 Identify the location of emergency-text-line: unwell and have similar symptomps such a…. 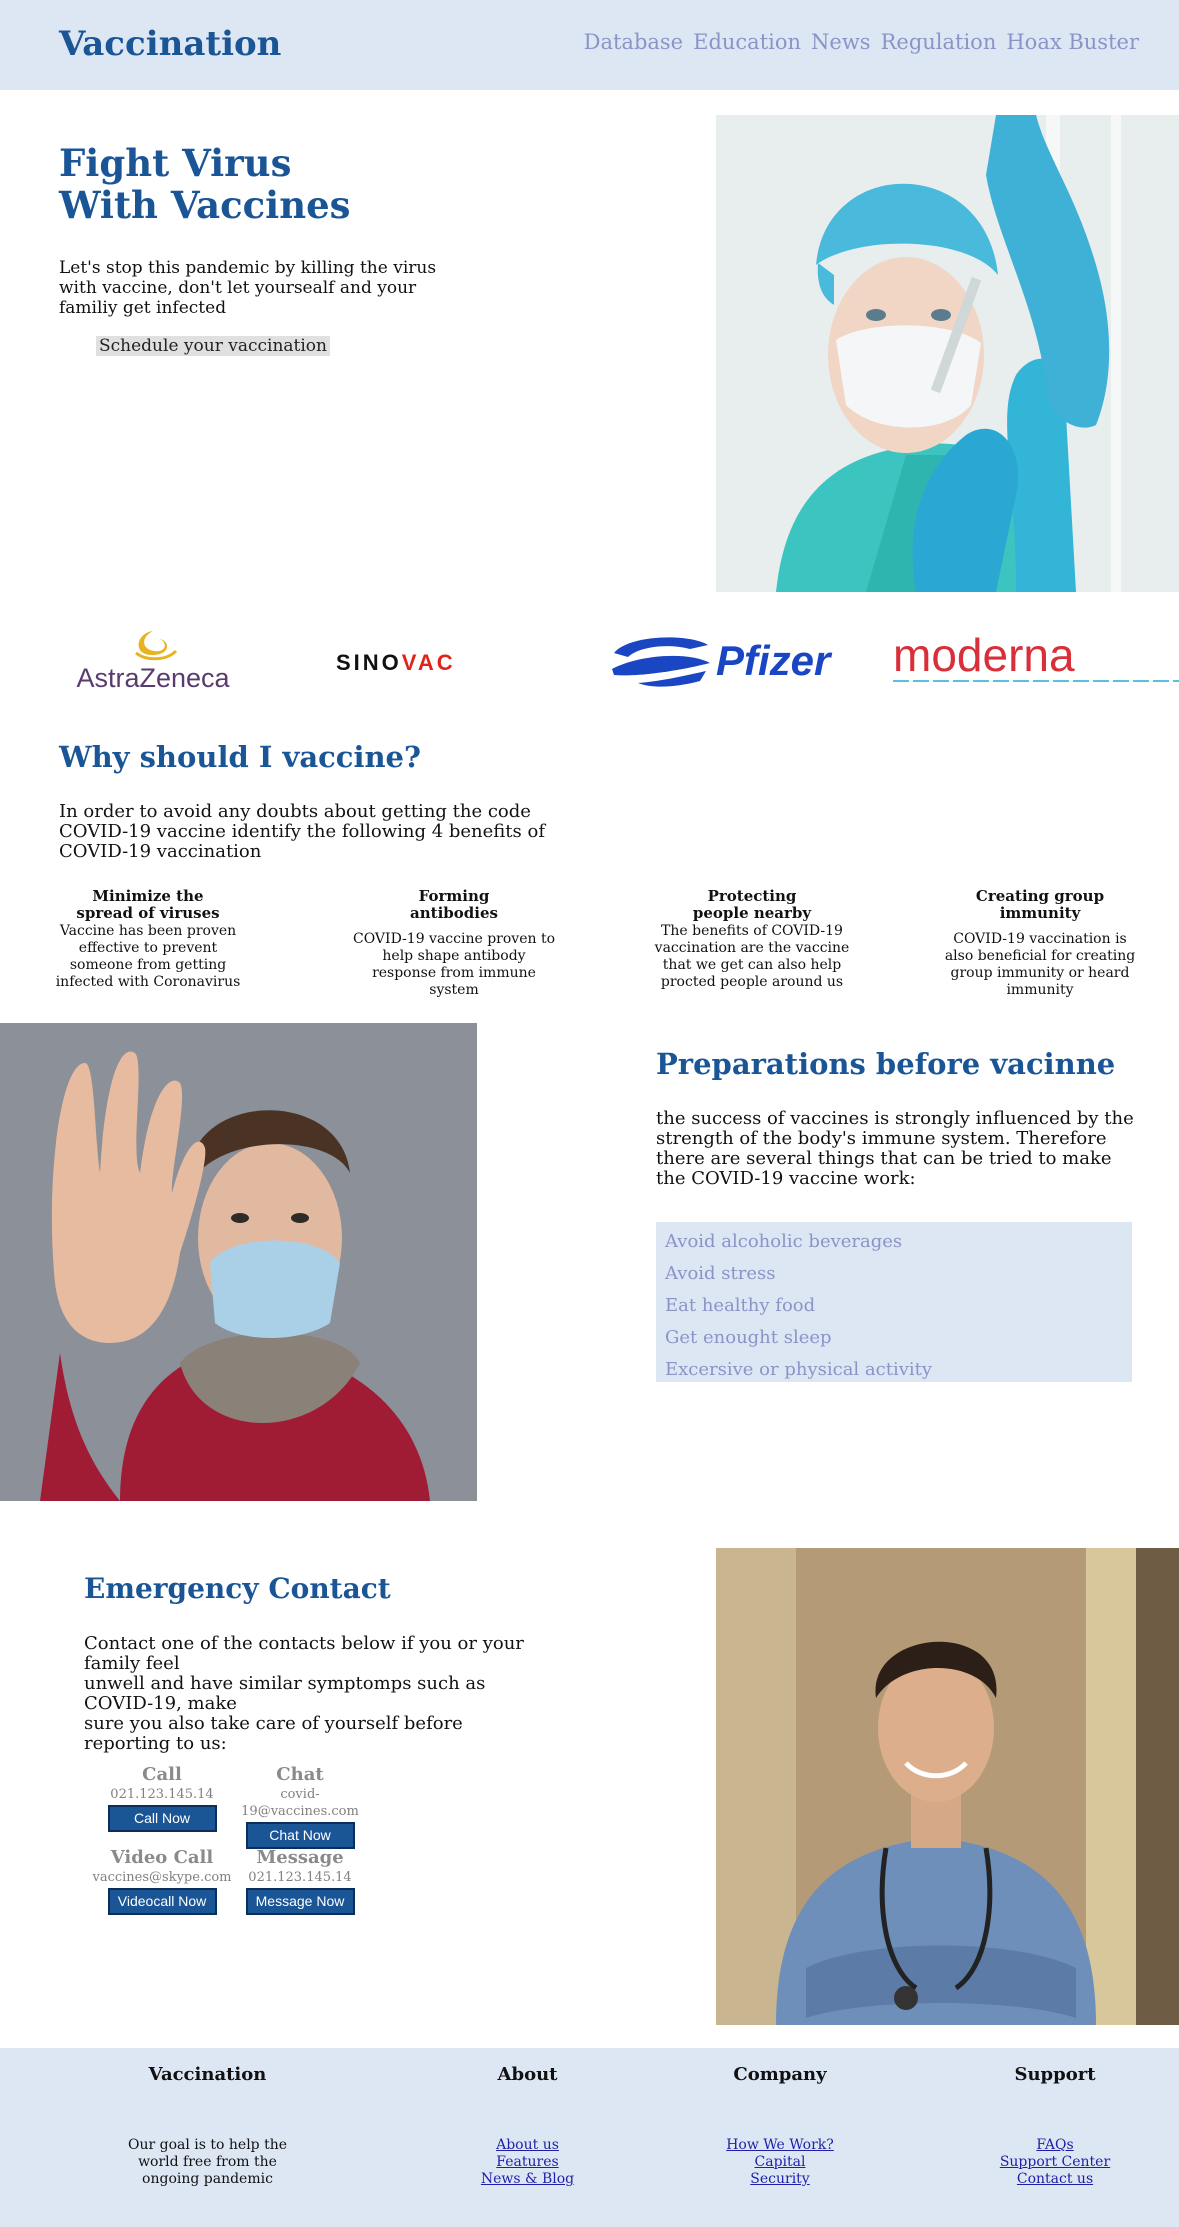
(285, 1693).